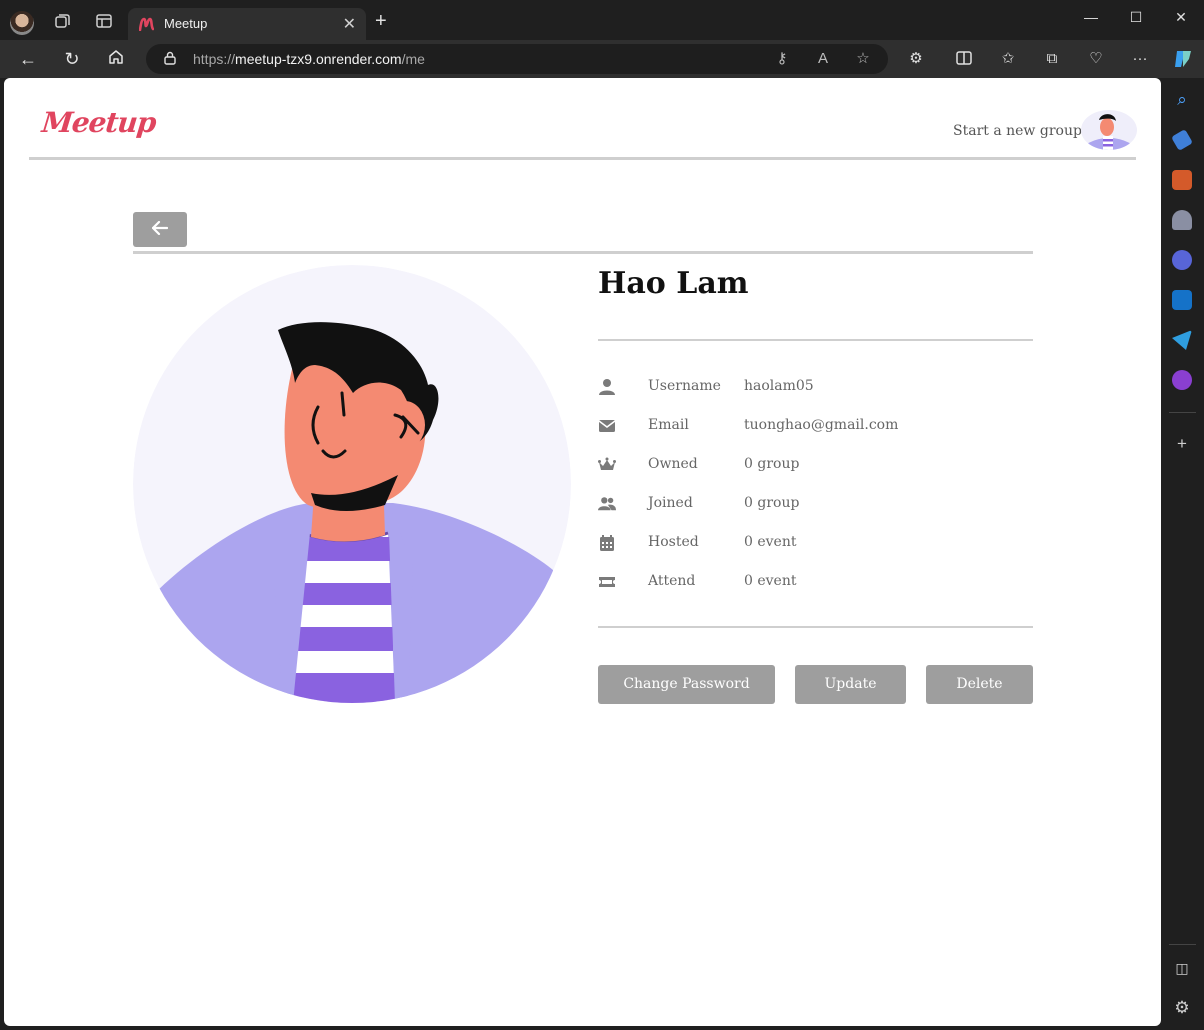  What do you see at coordinates (1182, 554) in the screenshot?
I see `edge-sidebar: ⌕ + ◫ ⚙` at bounding box center [1182, 554].